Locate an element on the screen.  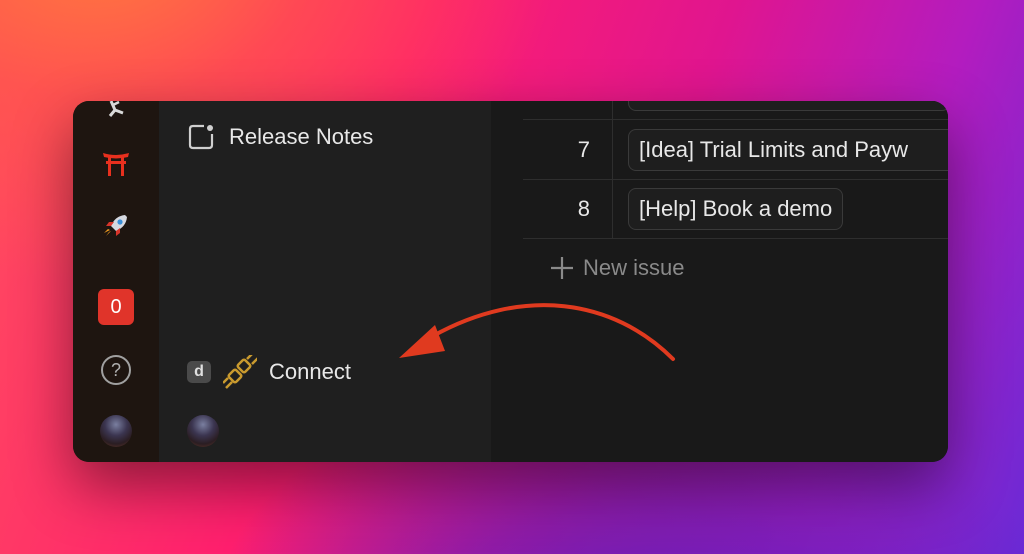
connect-label: Connect is located at coordinates (310, 371).